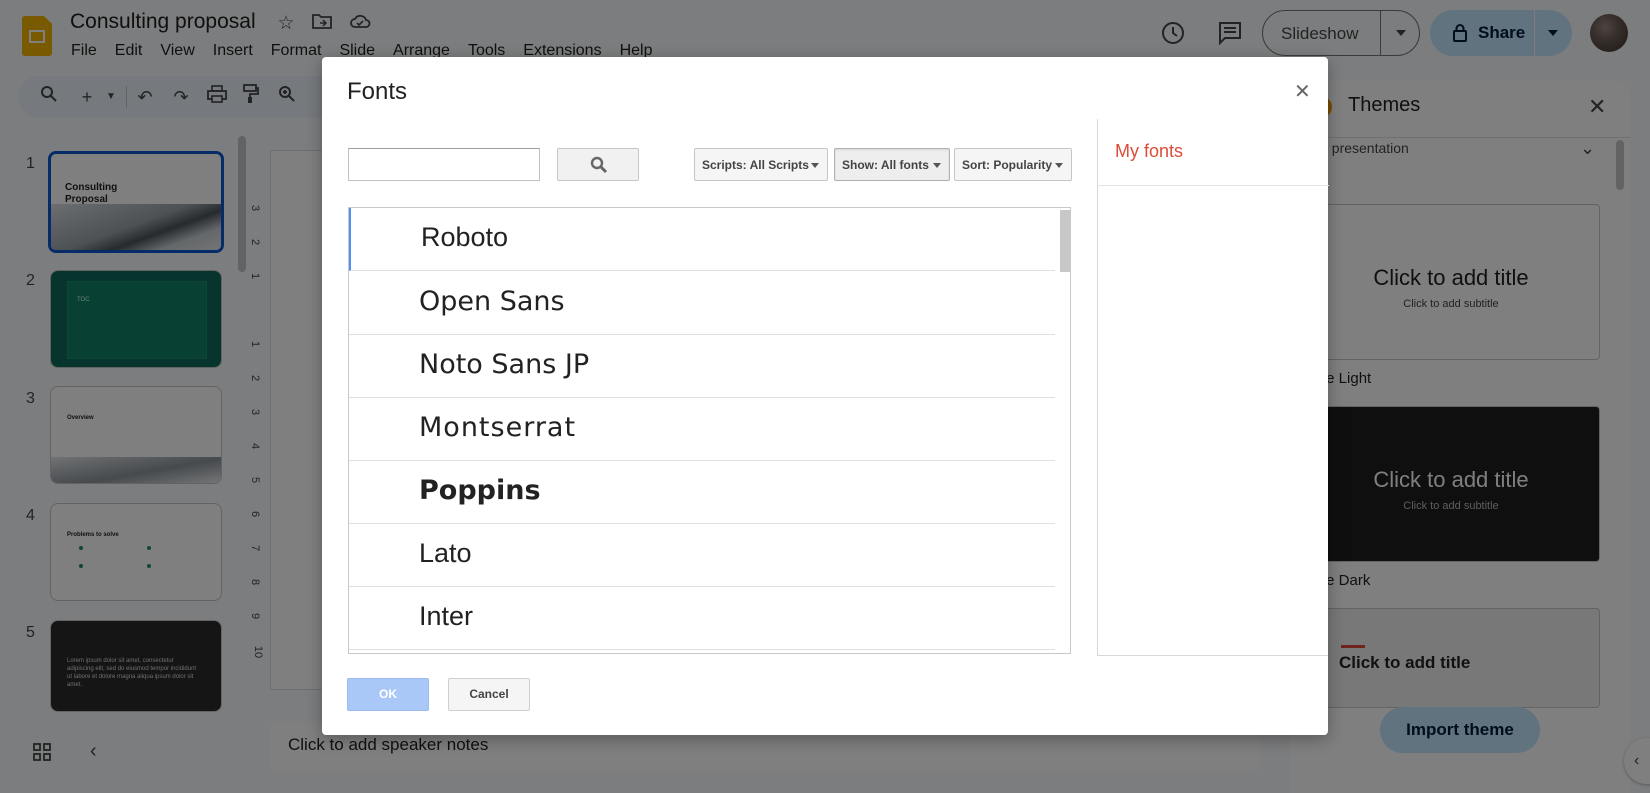  Describe the element at coordinates (702, 555) in the screenshot. I see `font-row-lato: Lato` at that location.